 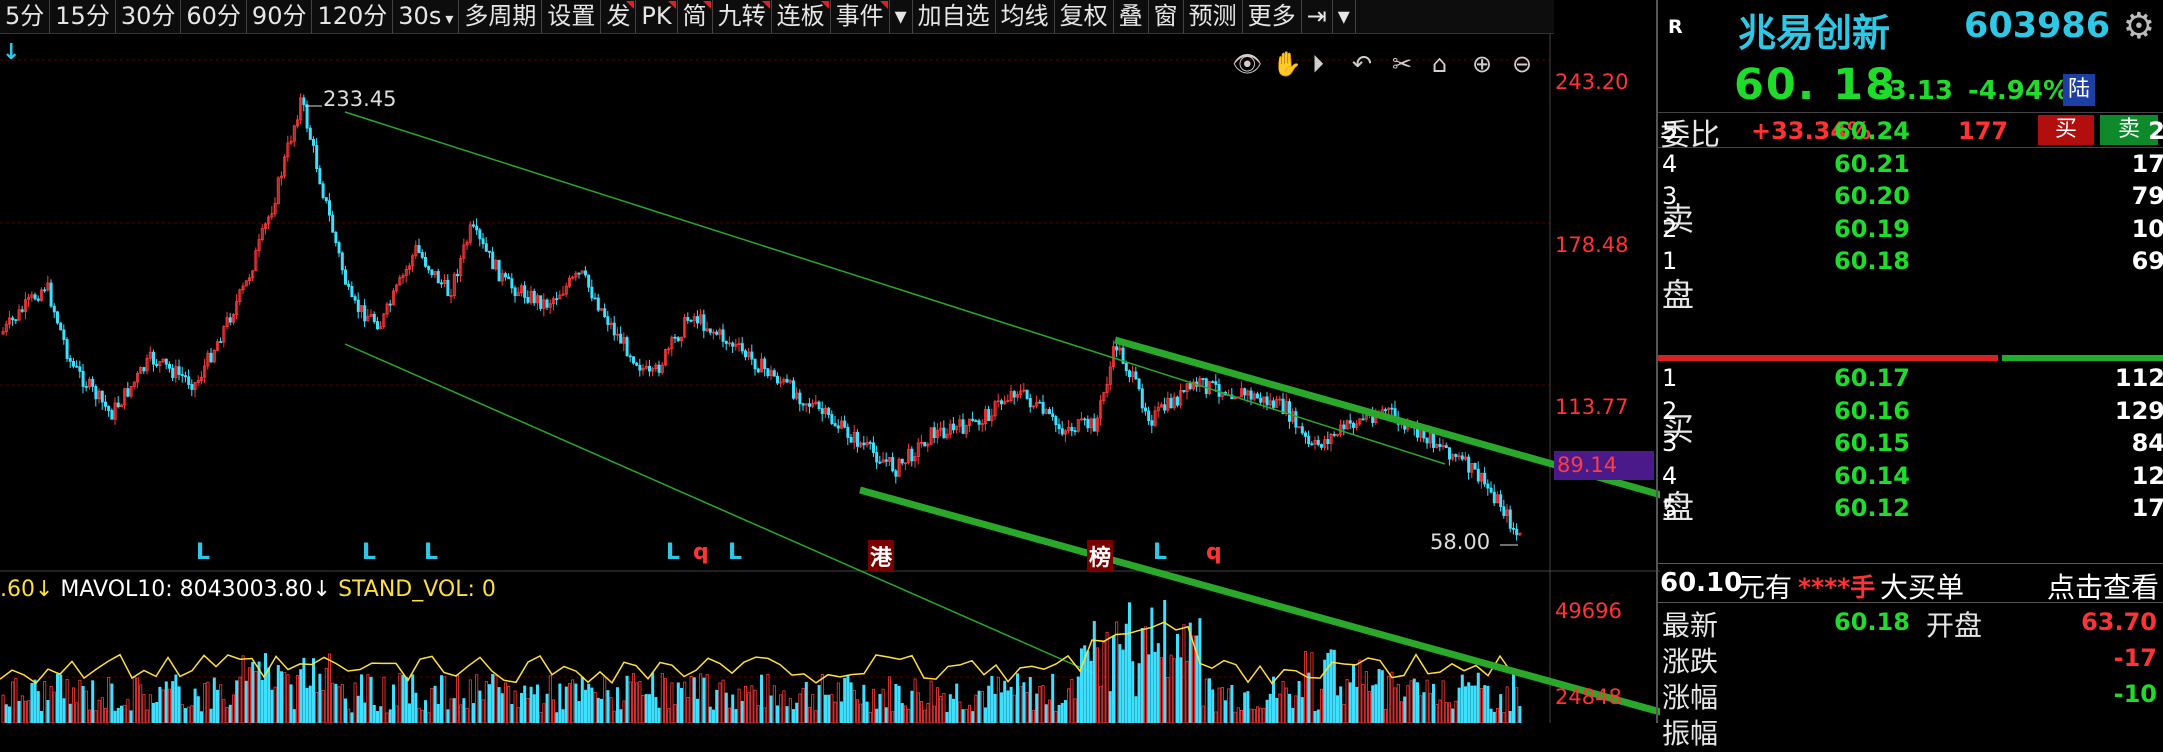 I want to click on play-icon: ⏵, so click(x=1318, y=64).